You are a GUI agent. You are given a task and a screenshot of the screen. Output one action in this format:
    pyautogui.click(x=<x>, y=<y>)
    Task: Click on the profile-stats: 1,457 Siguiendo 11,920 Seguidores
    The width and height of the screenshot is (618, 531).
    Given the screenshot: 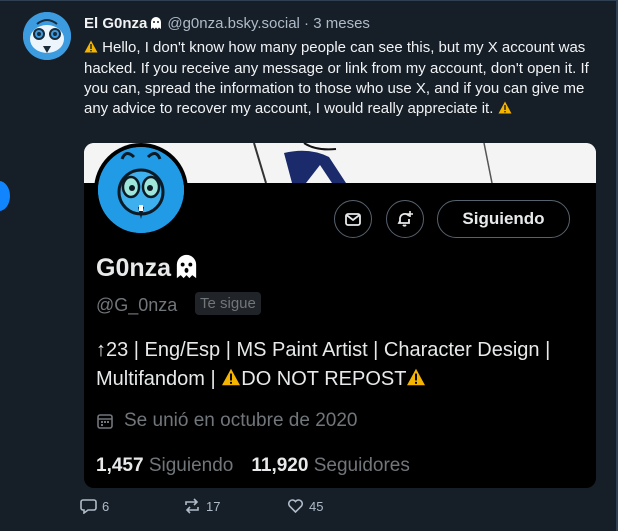 What is the action you would take?
    pyautogui.click(x=253, y=466)
    